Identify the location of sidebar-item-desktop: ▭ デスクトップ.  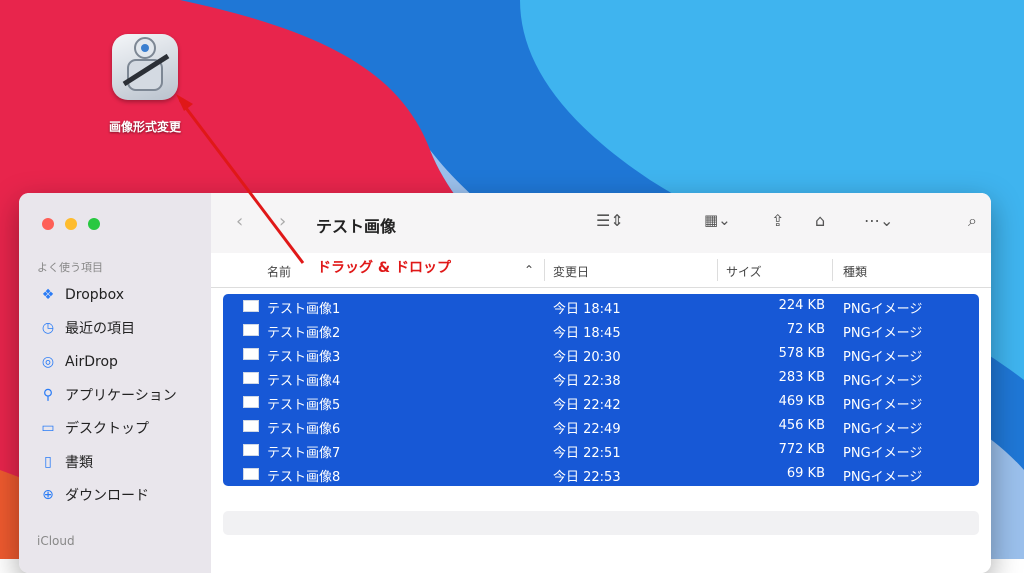
(93, 428).